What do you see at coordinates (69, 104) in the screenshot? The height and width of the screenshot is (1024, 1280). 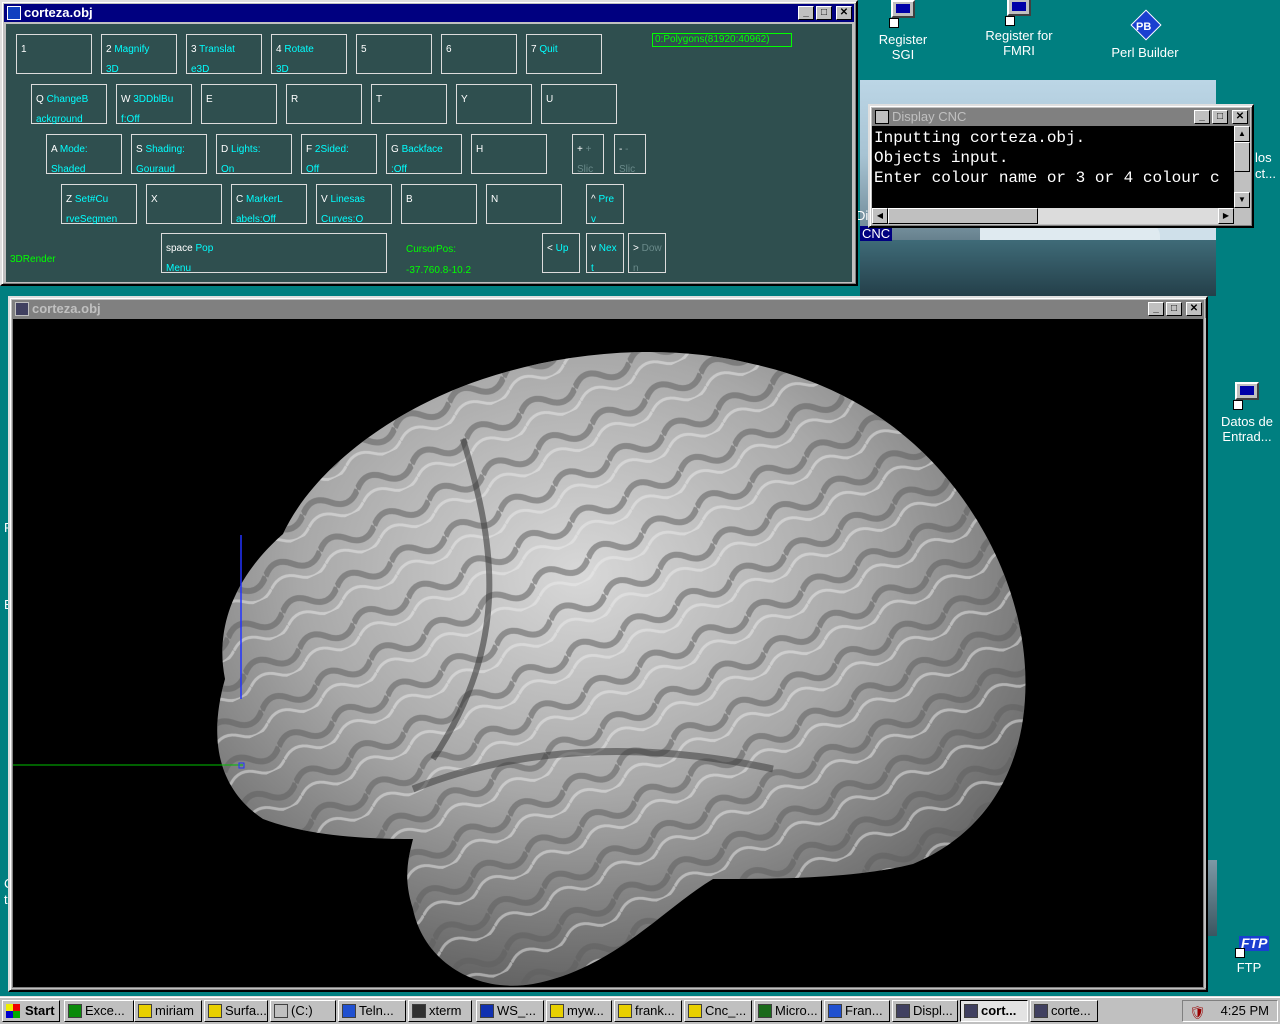 I see `key-q: Q ChangeB ackground` at bounding box center [69, 104].